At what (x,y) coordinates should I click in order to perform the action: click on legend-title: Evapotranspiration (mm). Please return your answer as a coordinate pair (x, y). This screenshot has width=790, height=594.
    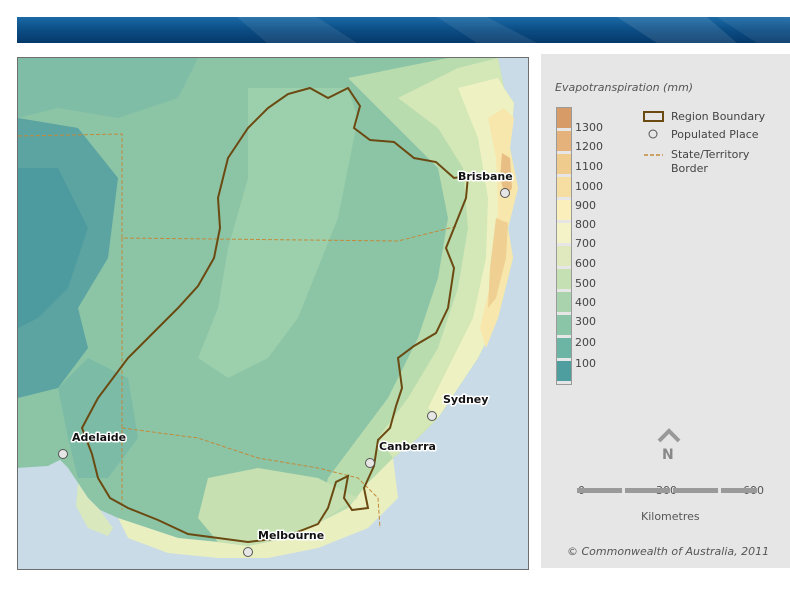
    Looking at the image, I should click on (624, 87).